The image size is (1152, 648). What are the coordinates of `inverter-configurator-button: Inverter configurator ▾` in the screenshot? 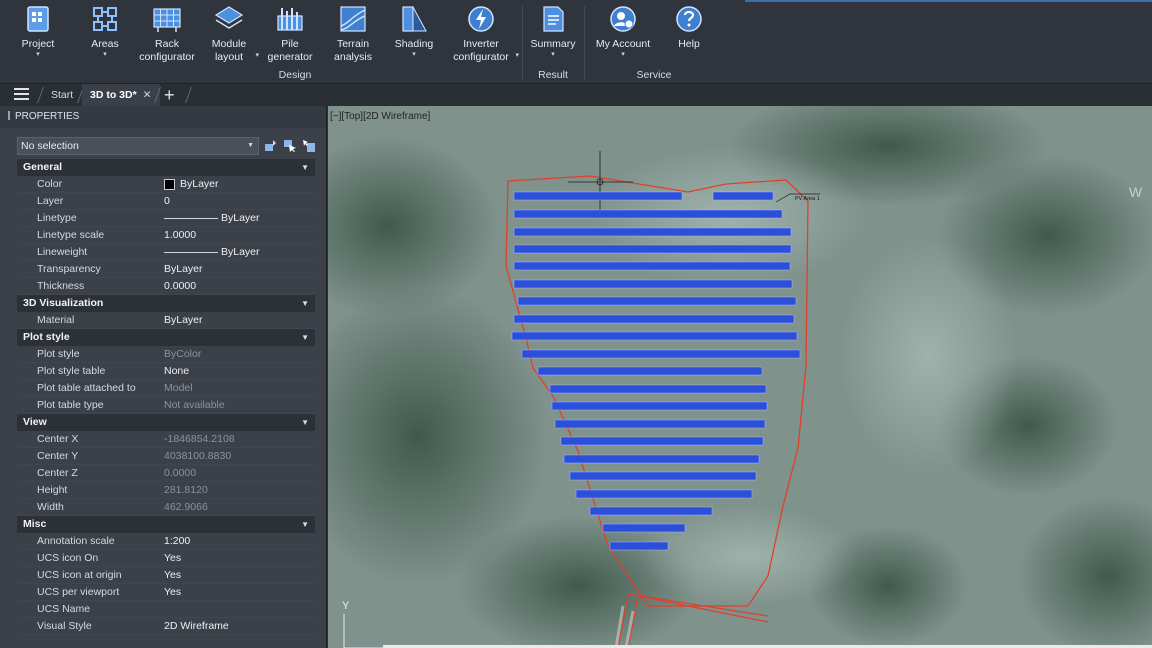 It's located at (485, 33).